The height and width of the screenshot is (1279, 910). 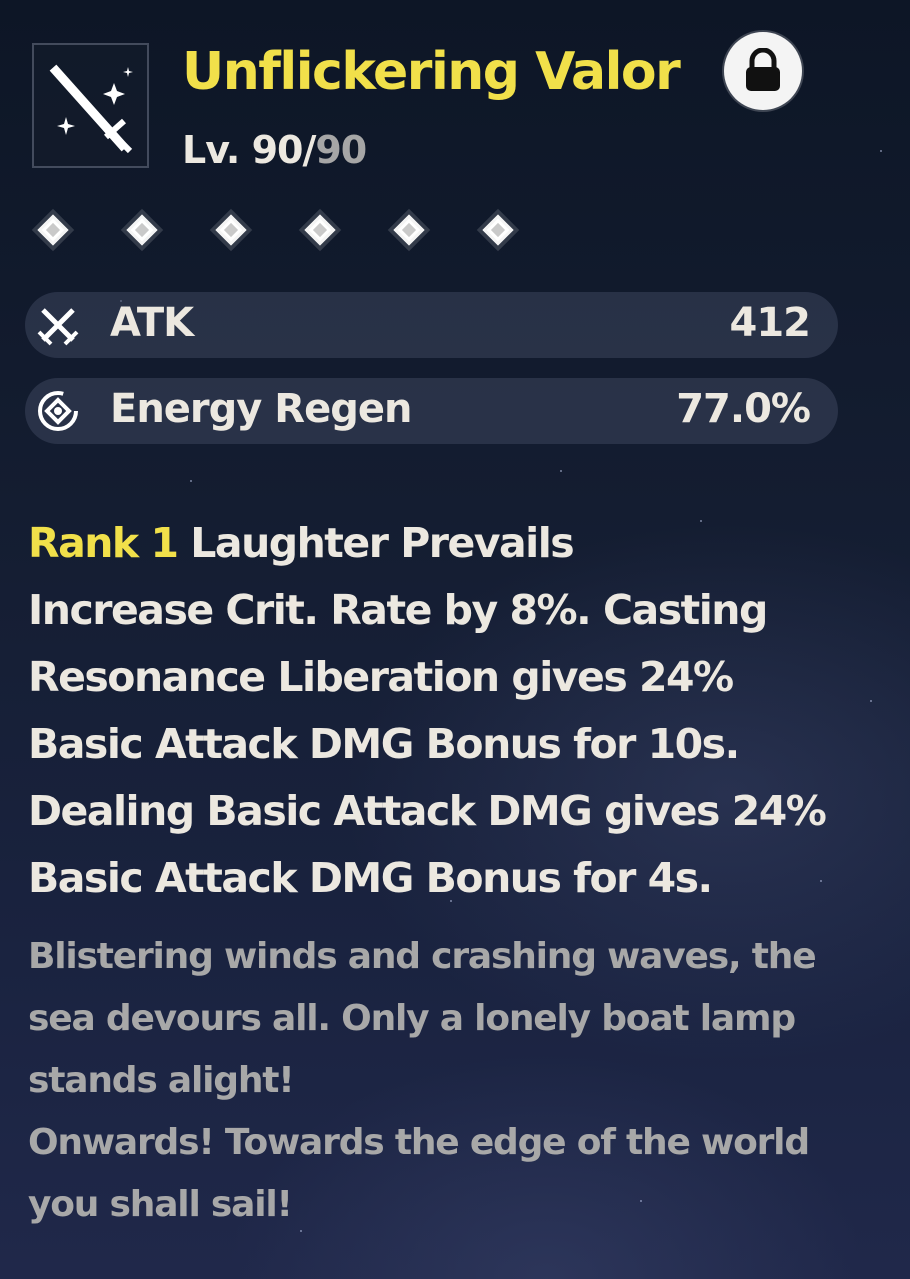 I want to click on stat-label: Energy Regen, so click(x=261, y=409).